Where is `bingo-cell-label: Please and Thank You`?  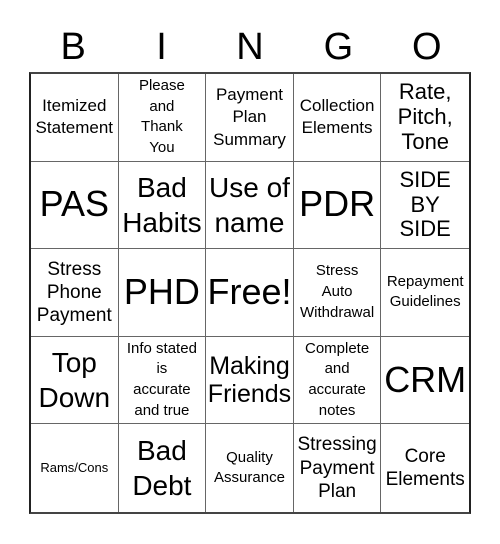
bingo-cell-label: Please and Thank You is located at coordinates (161, 116).